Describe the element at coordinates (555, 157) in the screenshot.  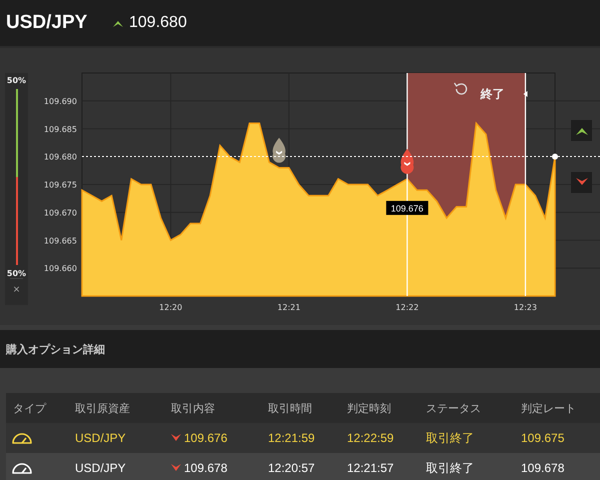
I see `current-point` at that location.